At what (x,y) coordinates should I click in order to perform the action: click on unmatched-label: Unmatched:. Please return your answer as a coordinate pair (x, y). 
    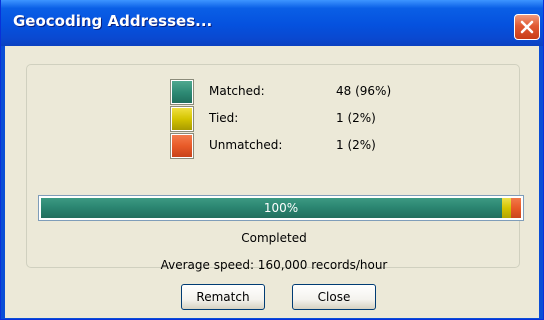
    Looking at the image, I should click on (246, 145).